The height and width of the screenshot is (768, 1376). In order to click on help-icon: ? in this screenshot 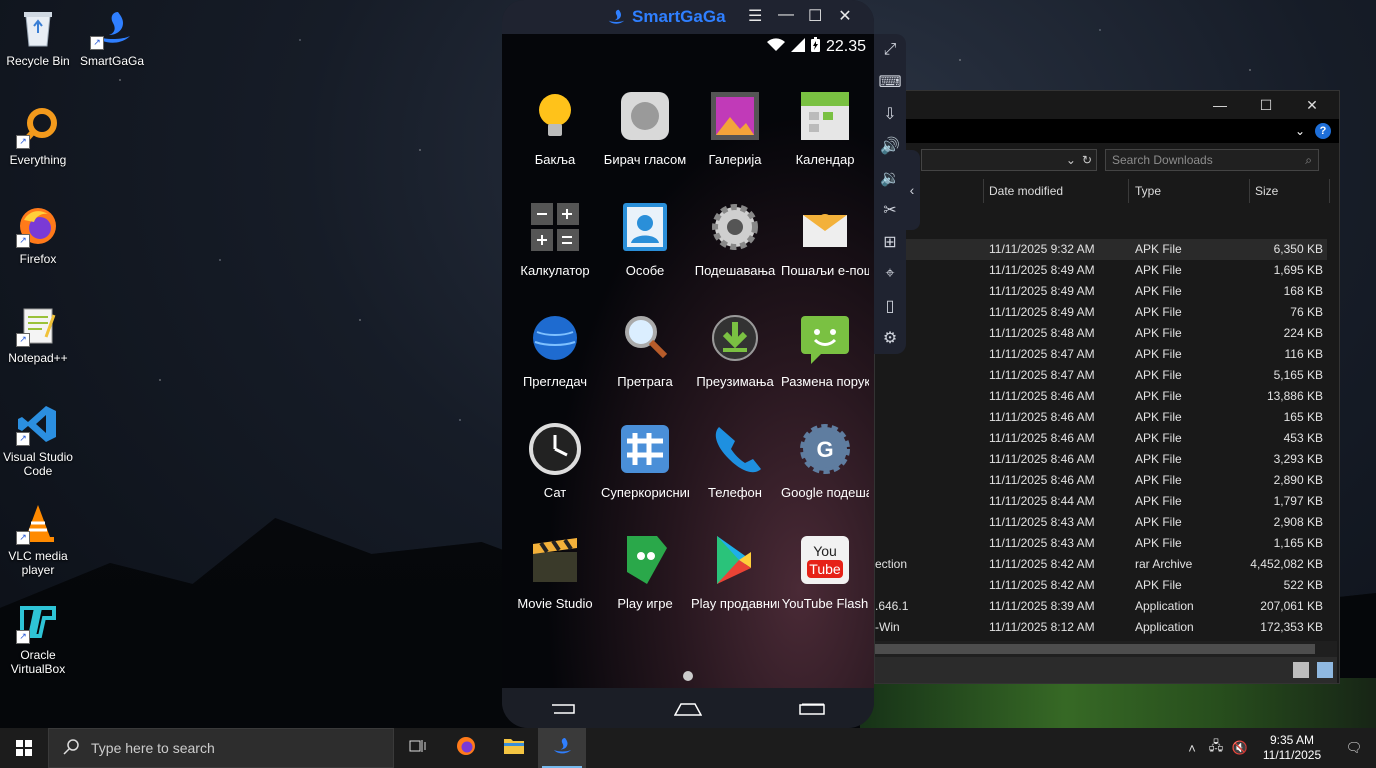, I will do `click(1323, 131)`.